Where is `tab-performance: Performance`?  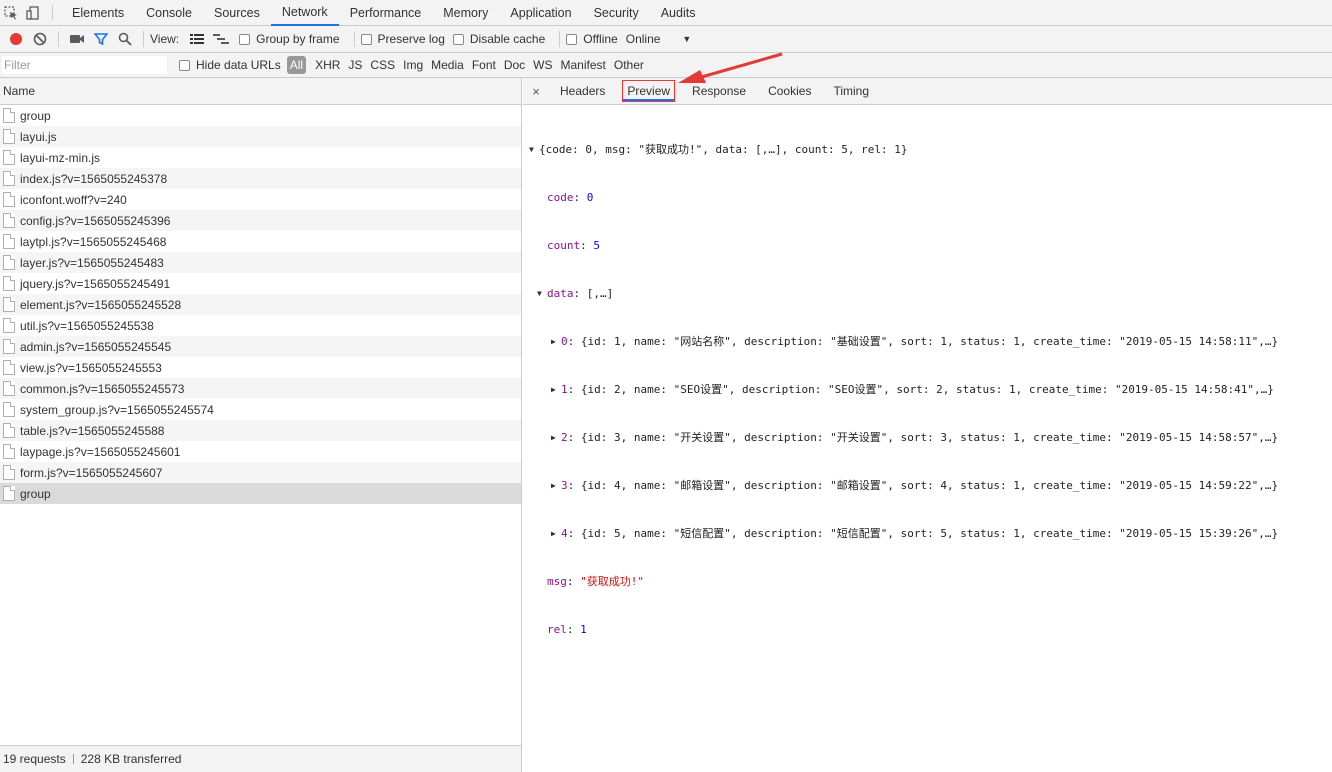
tab-performance: Performance is located at coordinates (386, 13).